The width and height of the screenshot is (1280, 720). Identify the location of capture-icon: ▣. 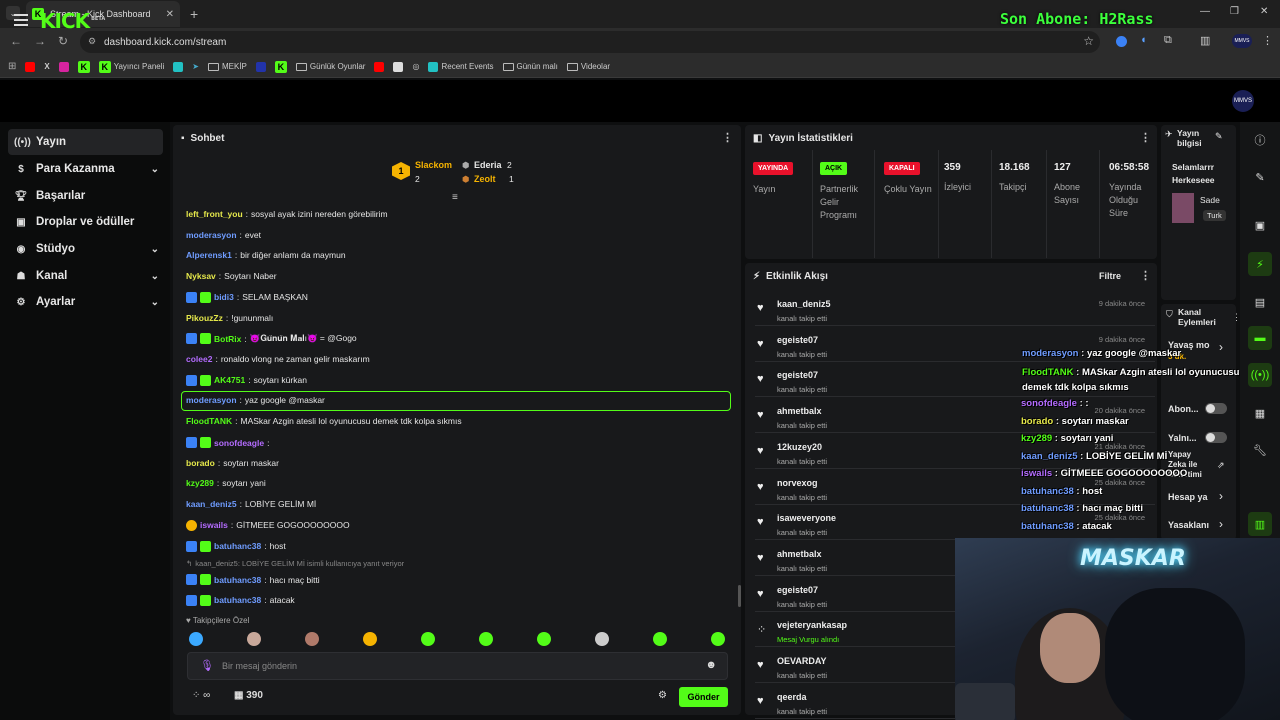
(1260, 225).